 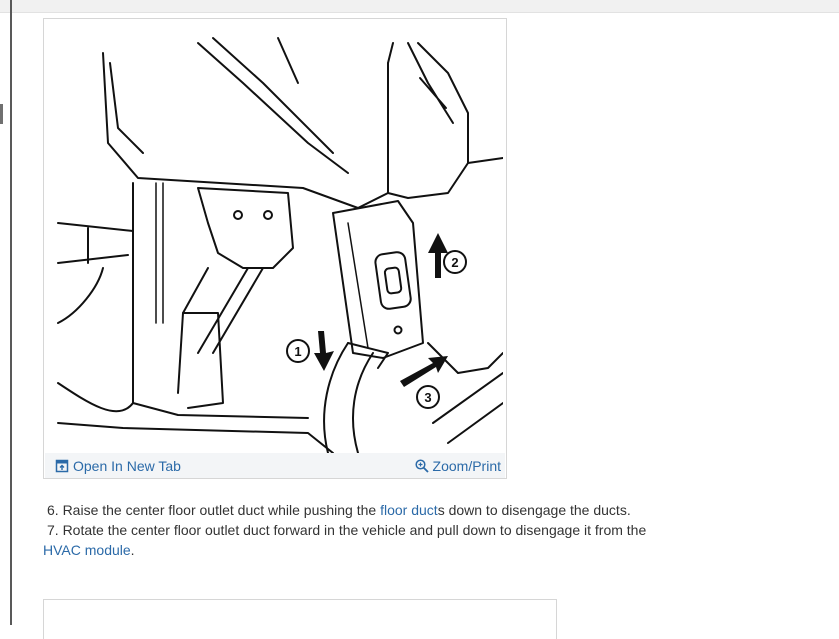 I want to click on hvac-module-link: HVAC module, so click(x=87, y=550).